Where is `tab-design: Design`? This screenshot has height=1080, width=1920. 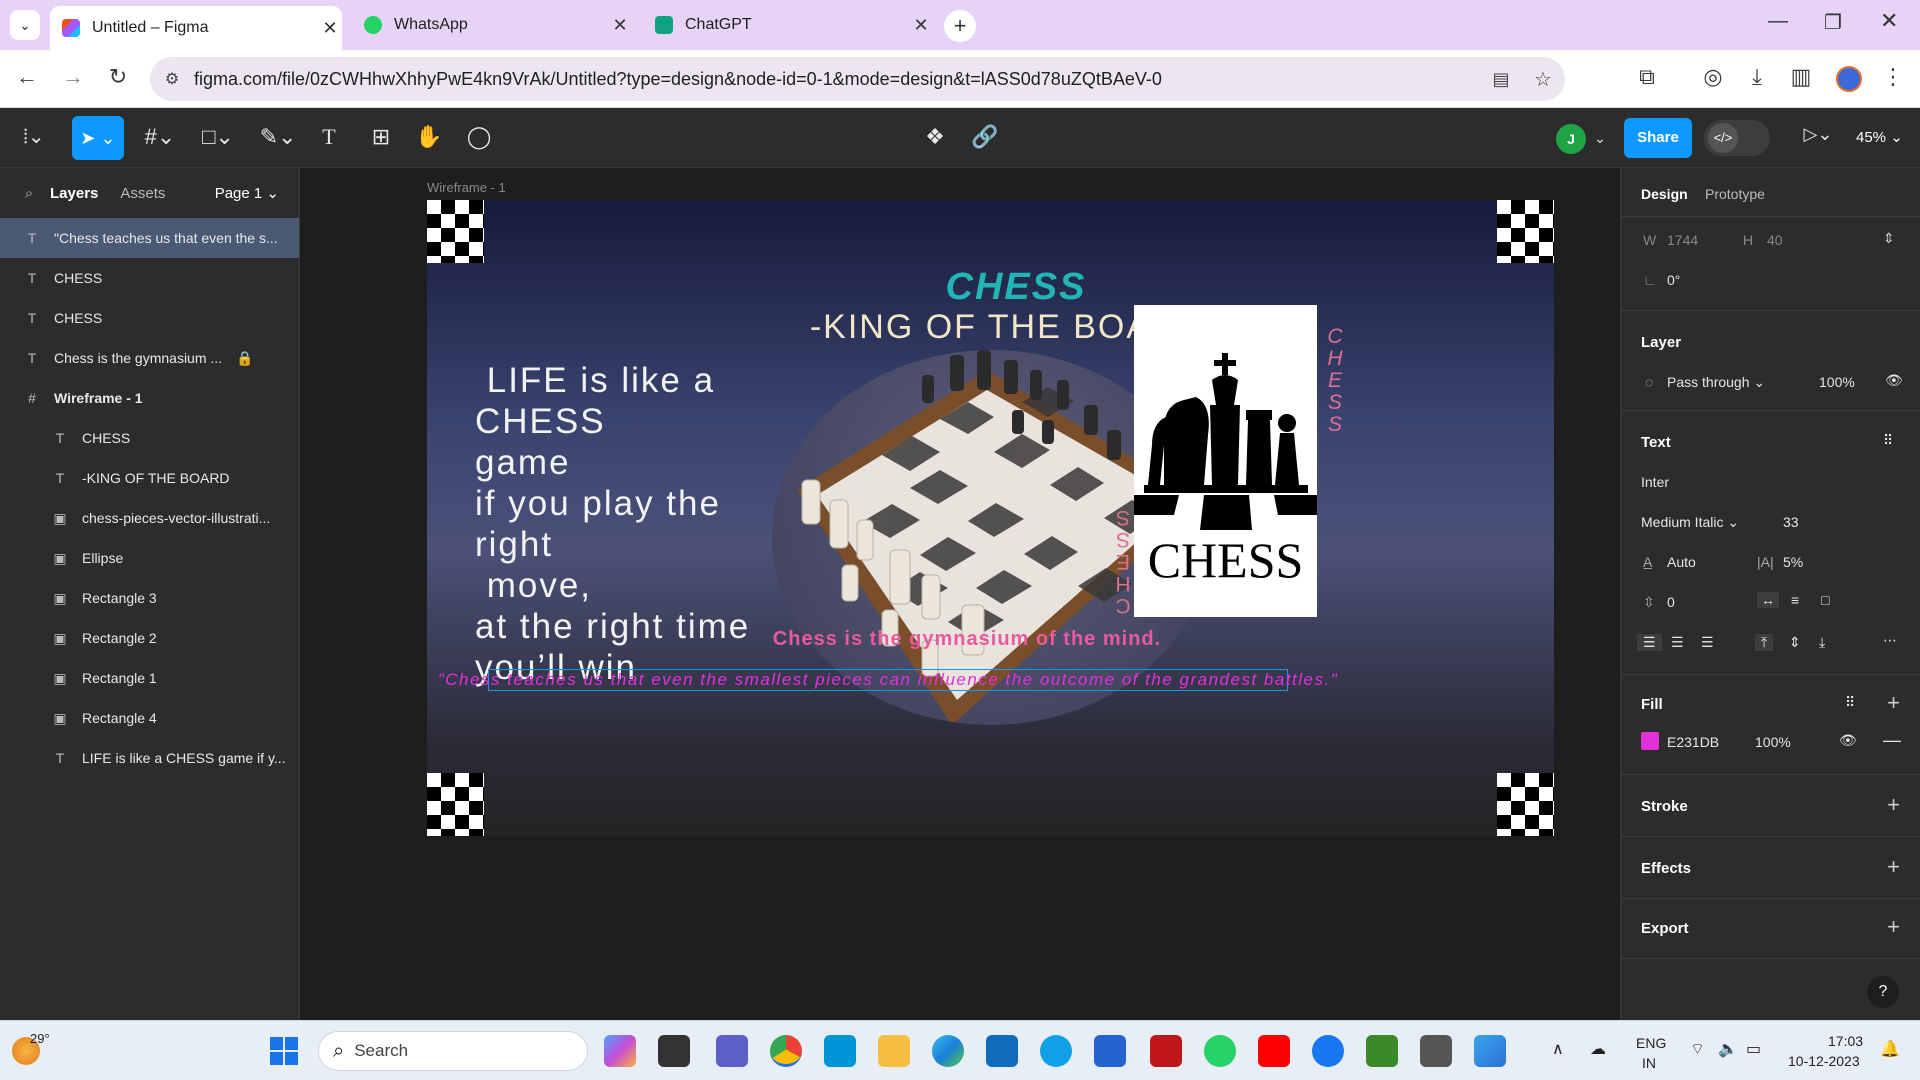
tab-design: Design is located at coordinates (1664, 194).